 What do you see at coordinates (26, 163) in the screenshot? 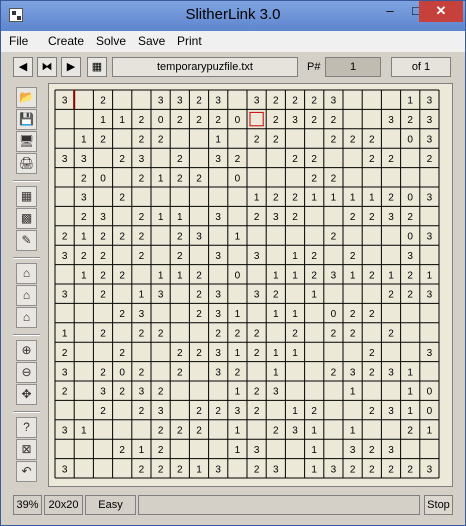
I see `print-button: 🖨` at bounding box center [26, 163].